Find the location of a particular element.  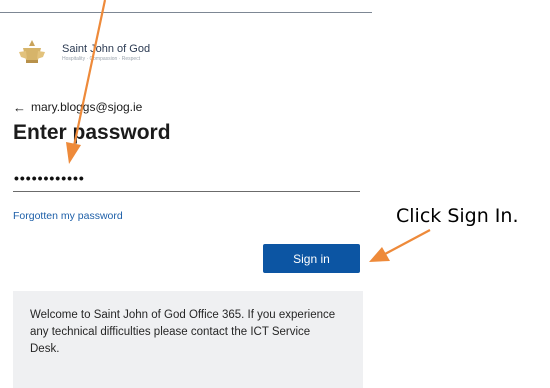

password-value: •••••••••••• is located at coordinates (49, 178).